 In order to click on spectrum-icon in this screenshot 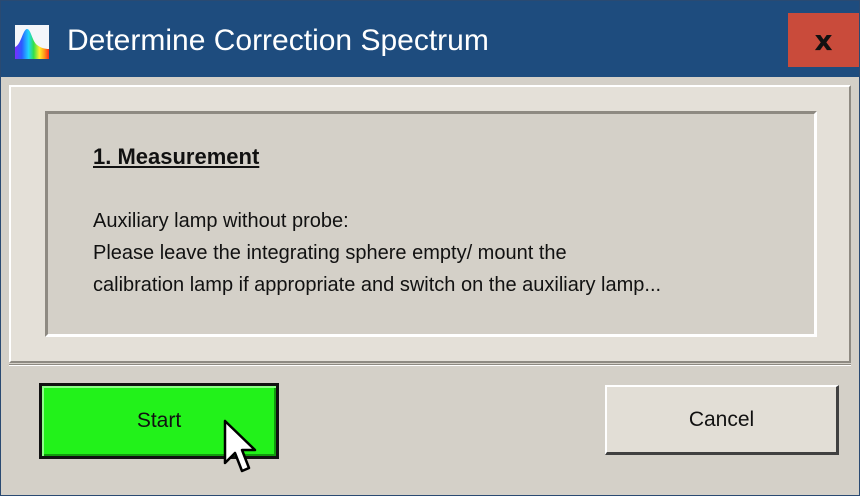, I will do `click(32, 42)`.